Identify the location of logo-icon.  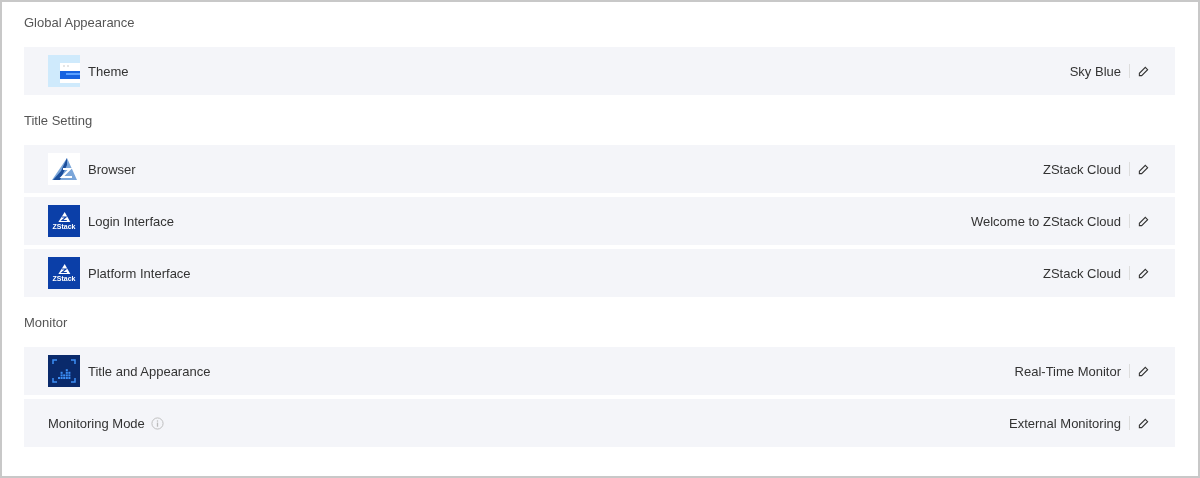
(64, 169).